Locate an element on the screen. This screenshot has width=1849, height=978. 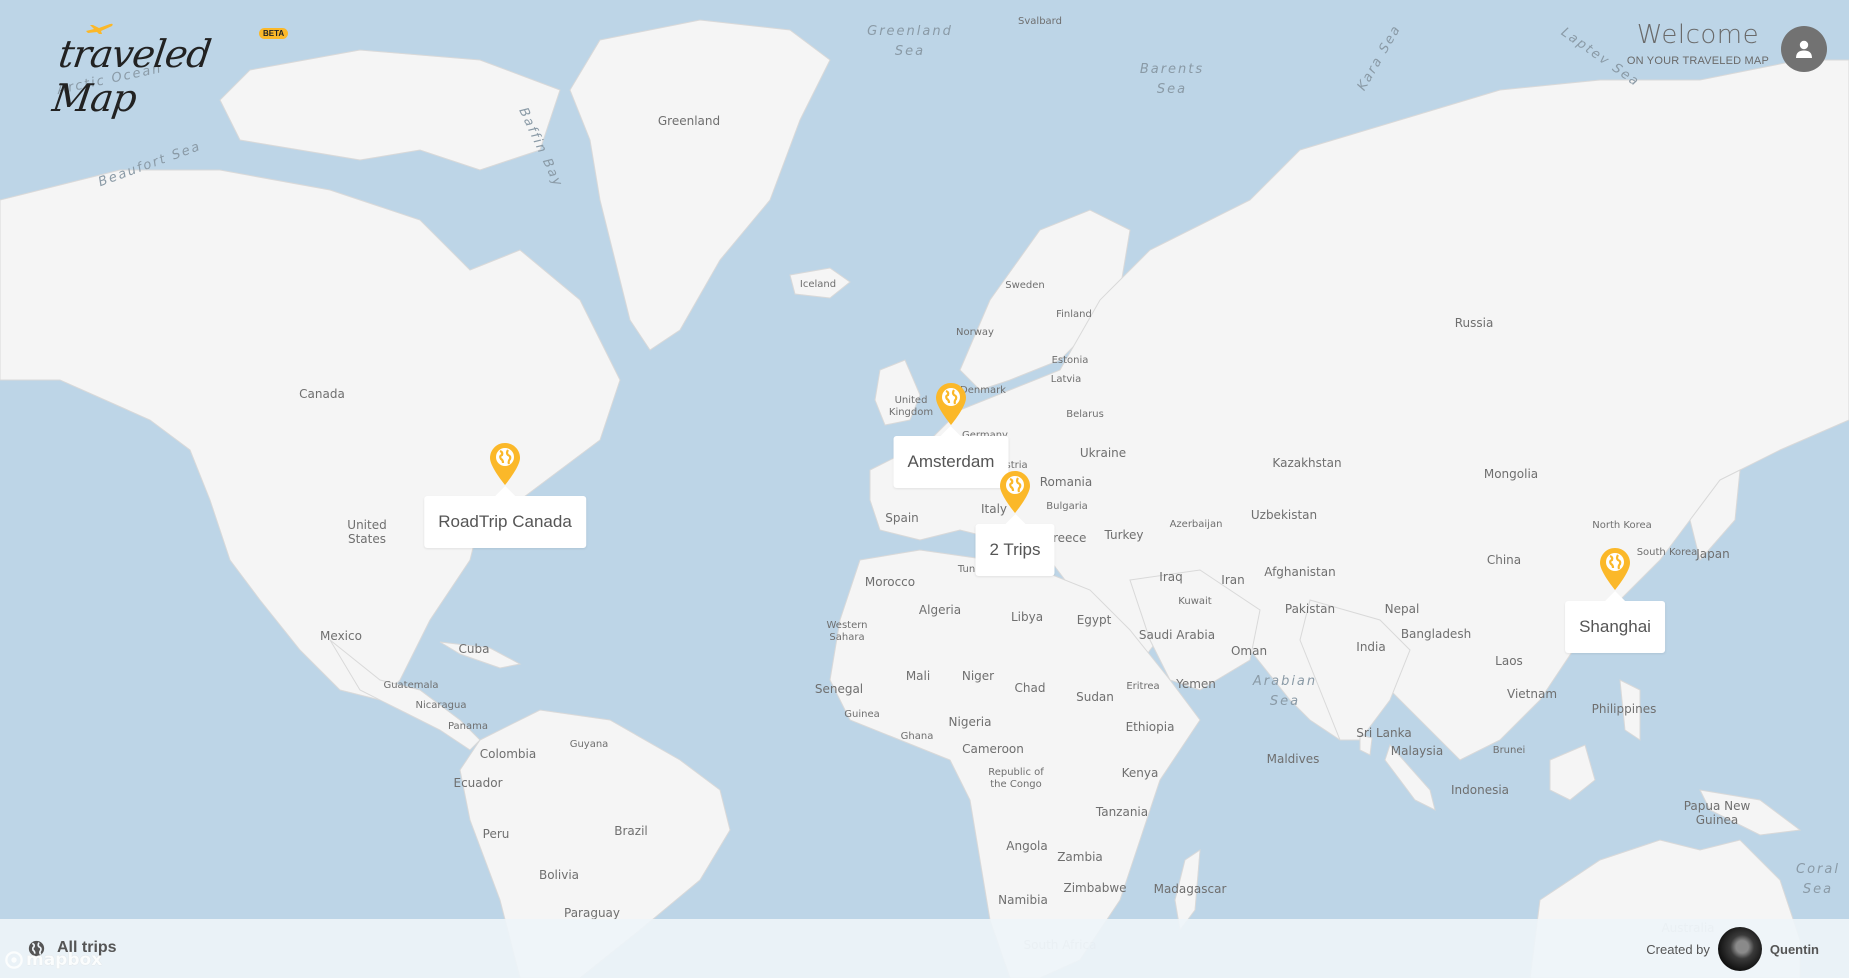
map-label: Greenland Sea is located at coordinates (910, 41).